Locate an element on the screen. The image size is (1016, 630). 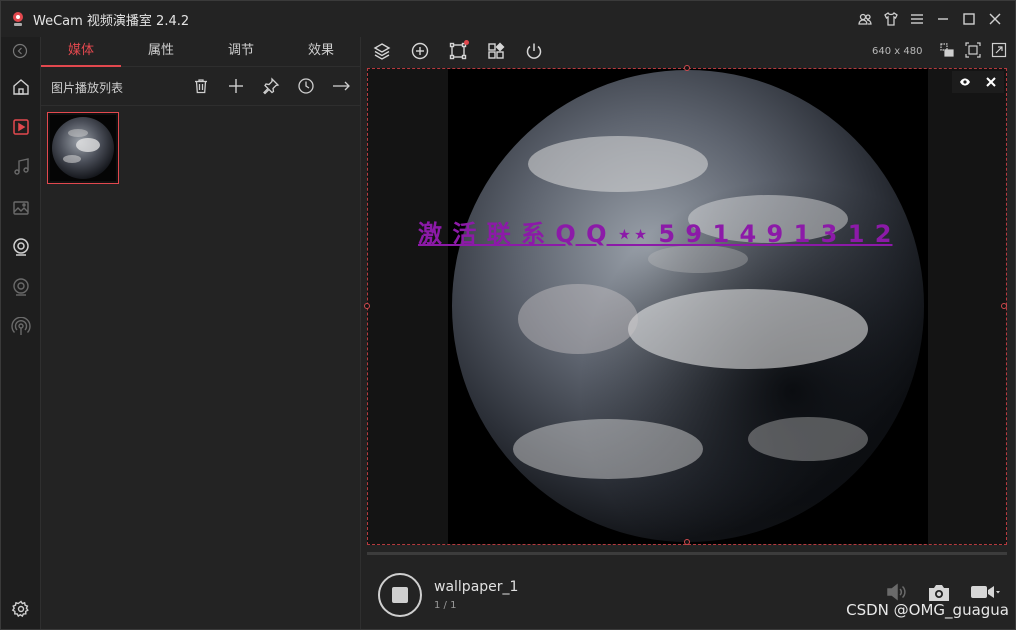
video-icon is located at coordinates (21, 127).